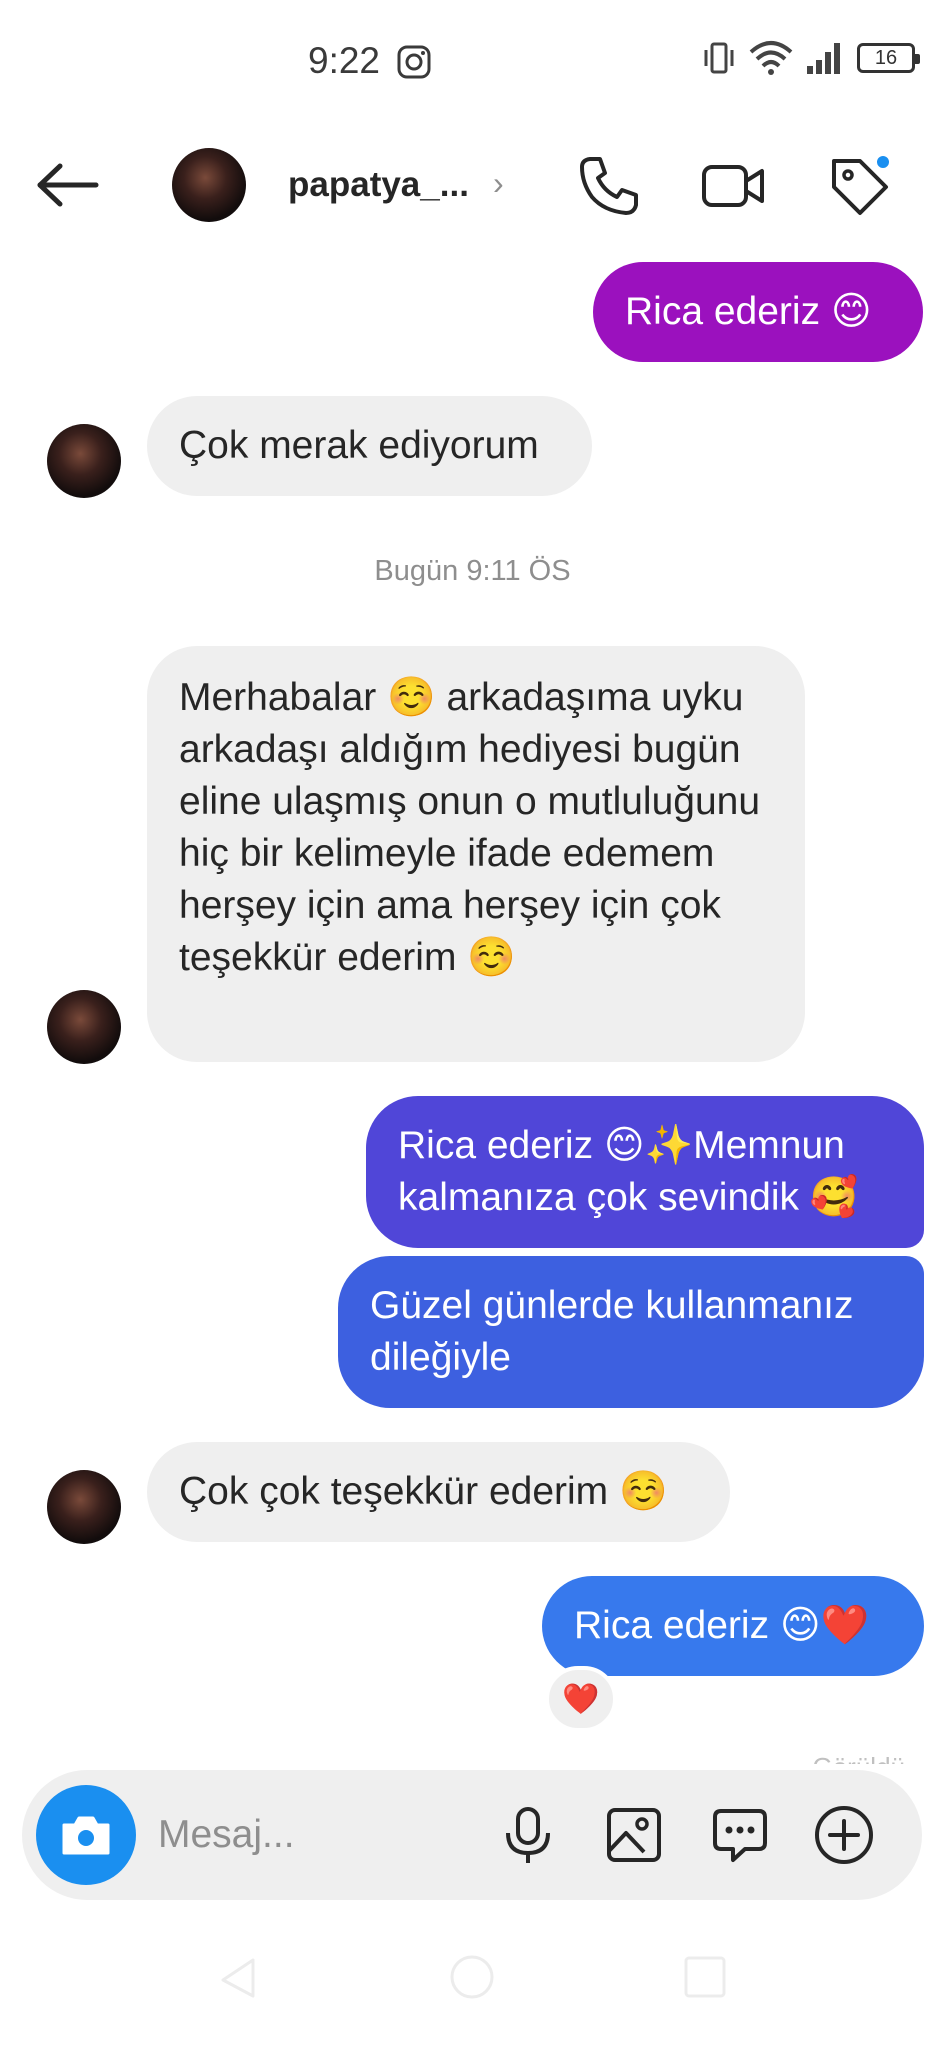  I want to click on status-icons: 16, so click(810, 58).